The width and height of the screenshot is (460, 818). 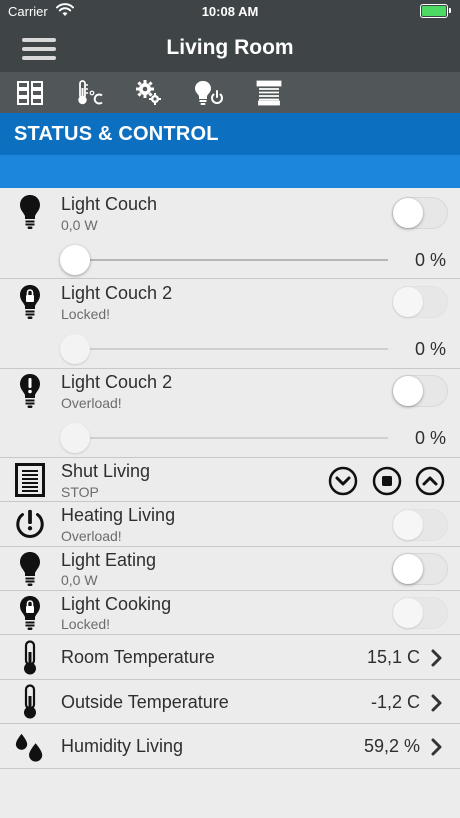 What do you see at coordinates (230, 658) in the screenshot?
I see `list-item-room-temperature: Room Temperature 15,1 C` at bounding box center [230, 658].